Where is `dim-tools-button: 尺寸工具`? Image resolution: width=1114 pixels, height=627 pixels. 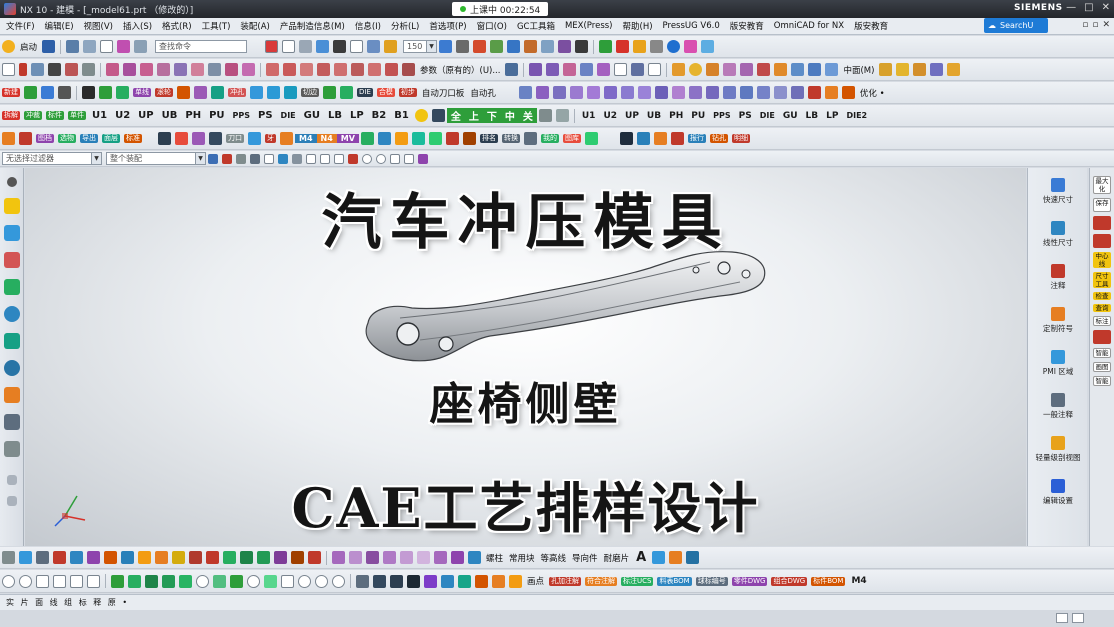
dim-tools-button: 尺寸工具 is located at coordinates (1102, 280).